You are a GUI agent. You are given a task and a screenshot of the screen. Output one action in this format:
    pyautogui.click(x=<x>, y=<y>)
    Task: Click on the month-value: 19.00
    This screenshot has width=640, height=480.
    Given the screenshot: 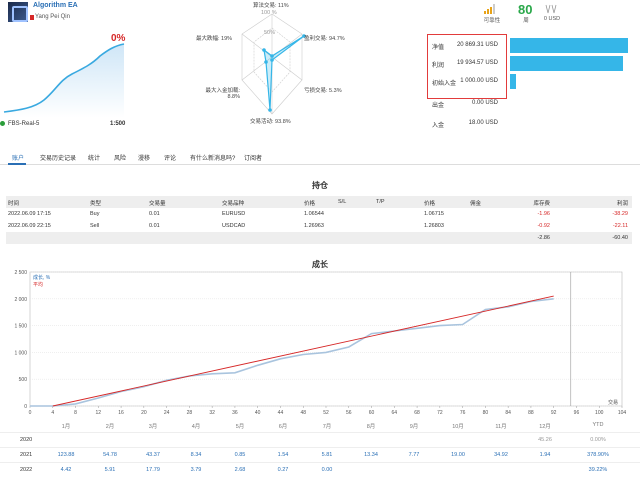 What is the action you would take?
    pyautogui.click(x=458, y=455)
    